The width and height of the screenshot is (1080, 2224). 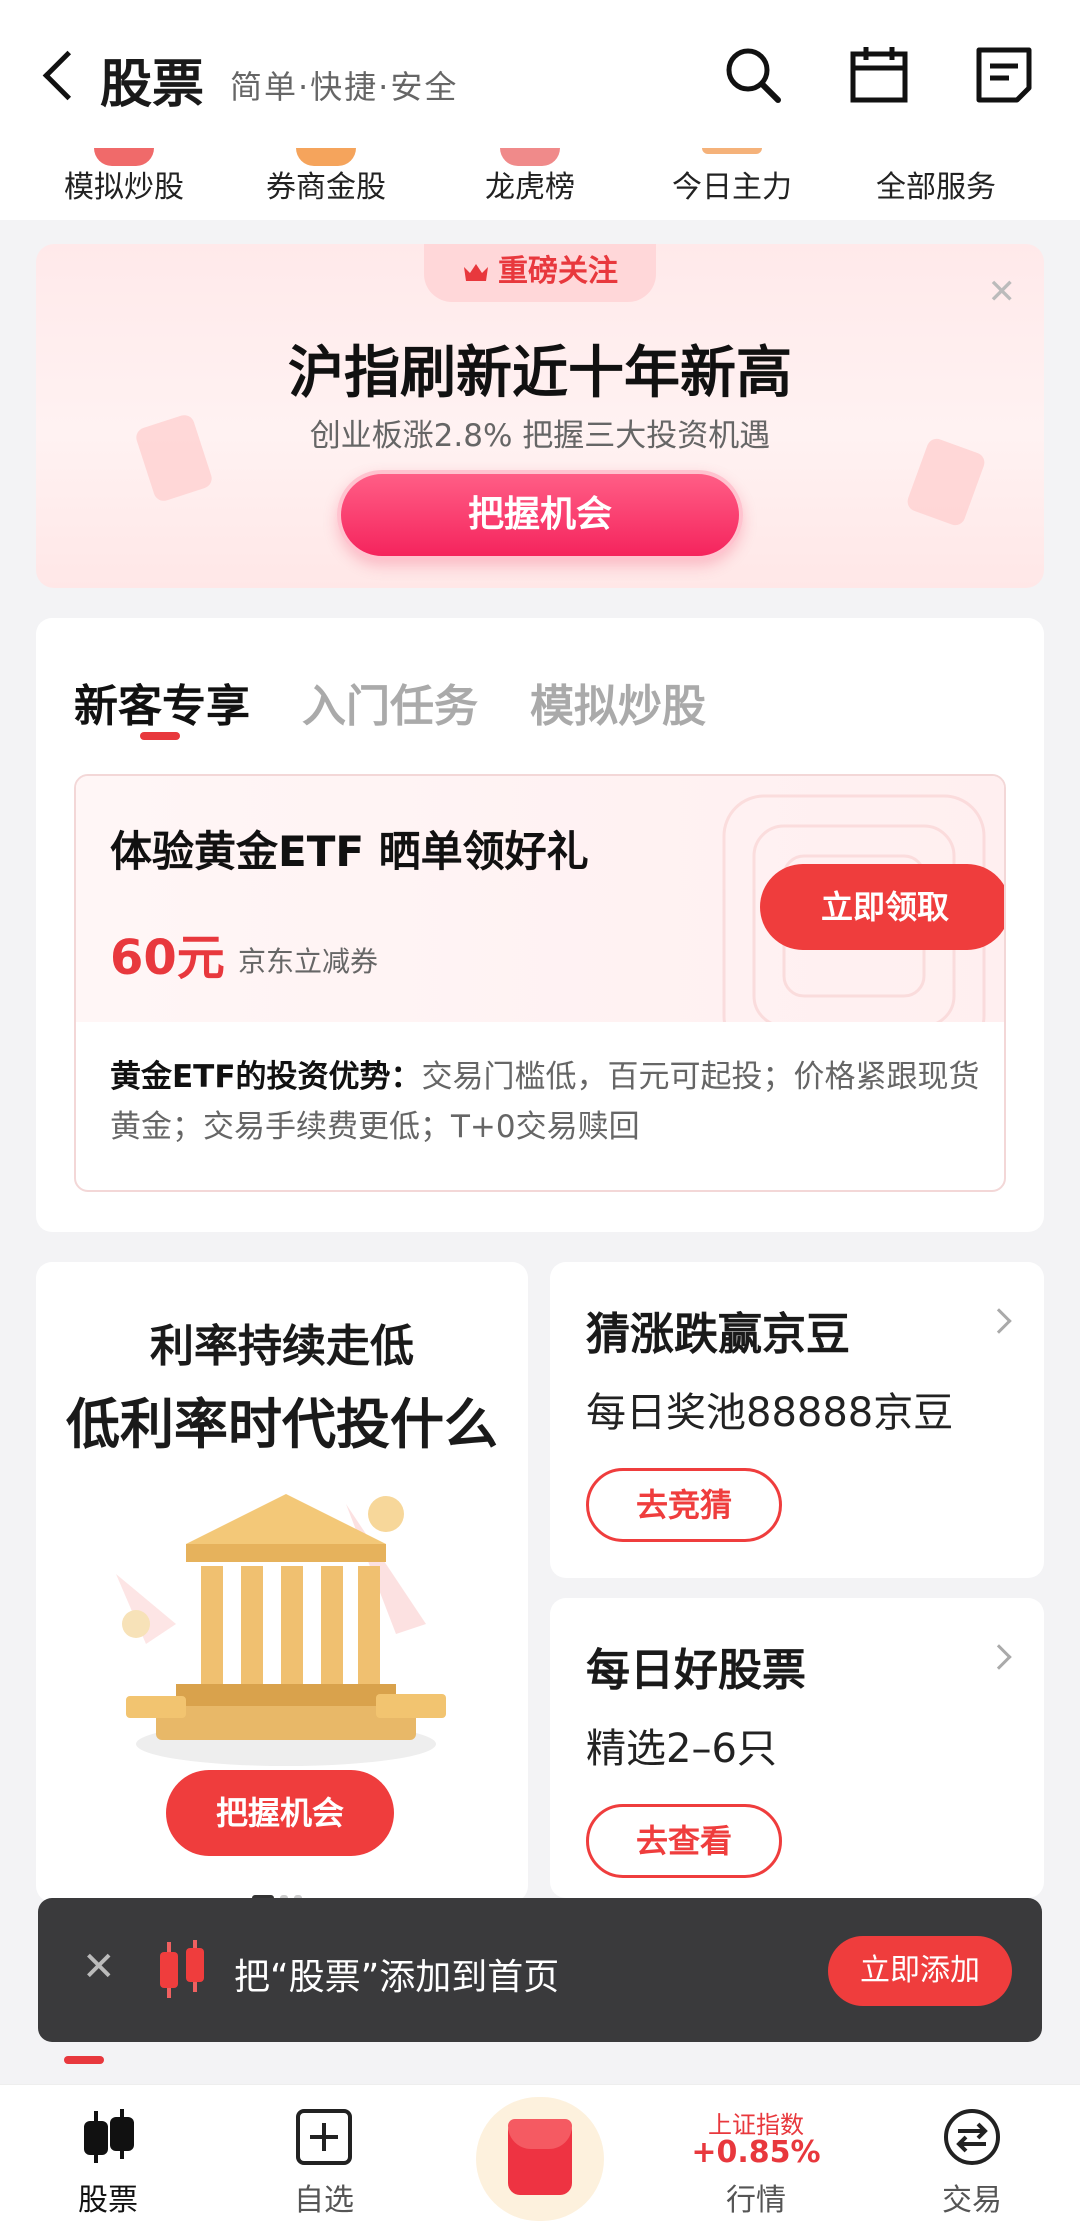 I want to click on red-packet-icon, so click(x=540, y=2157).